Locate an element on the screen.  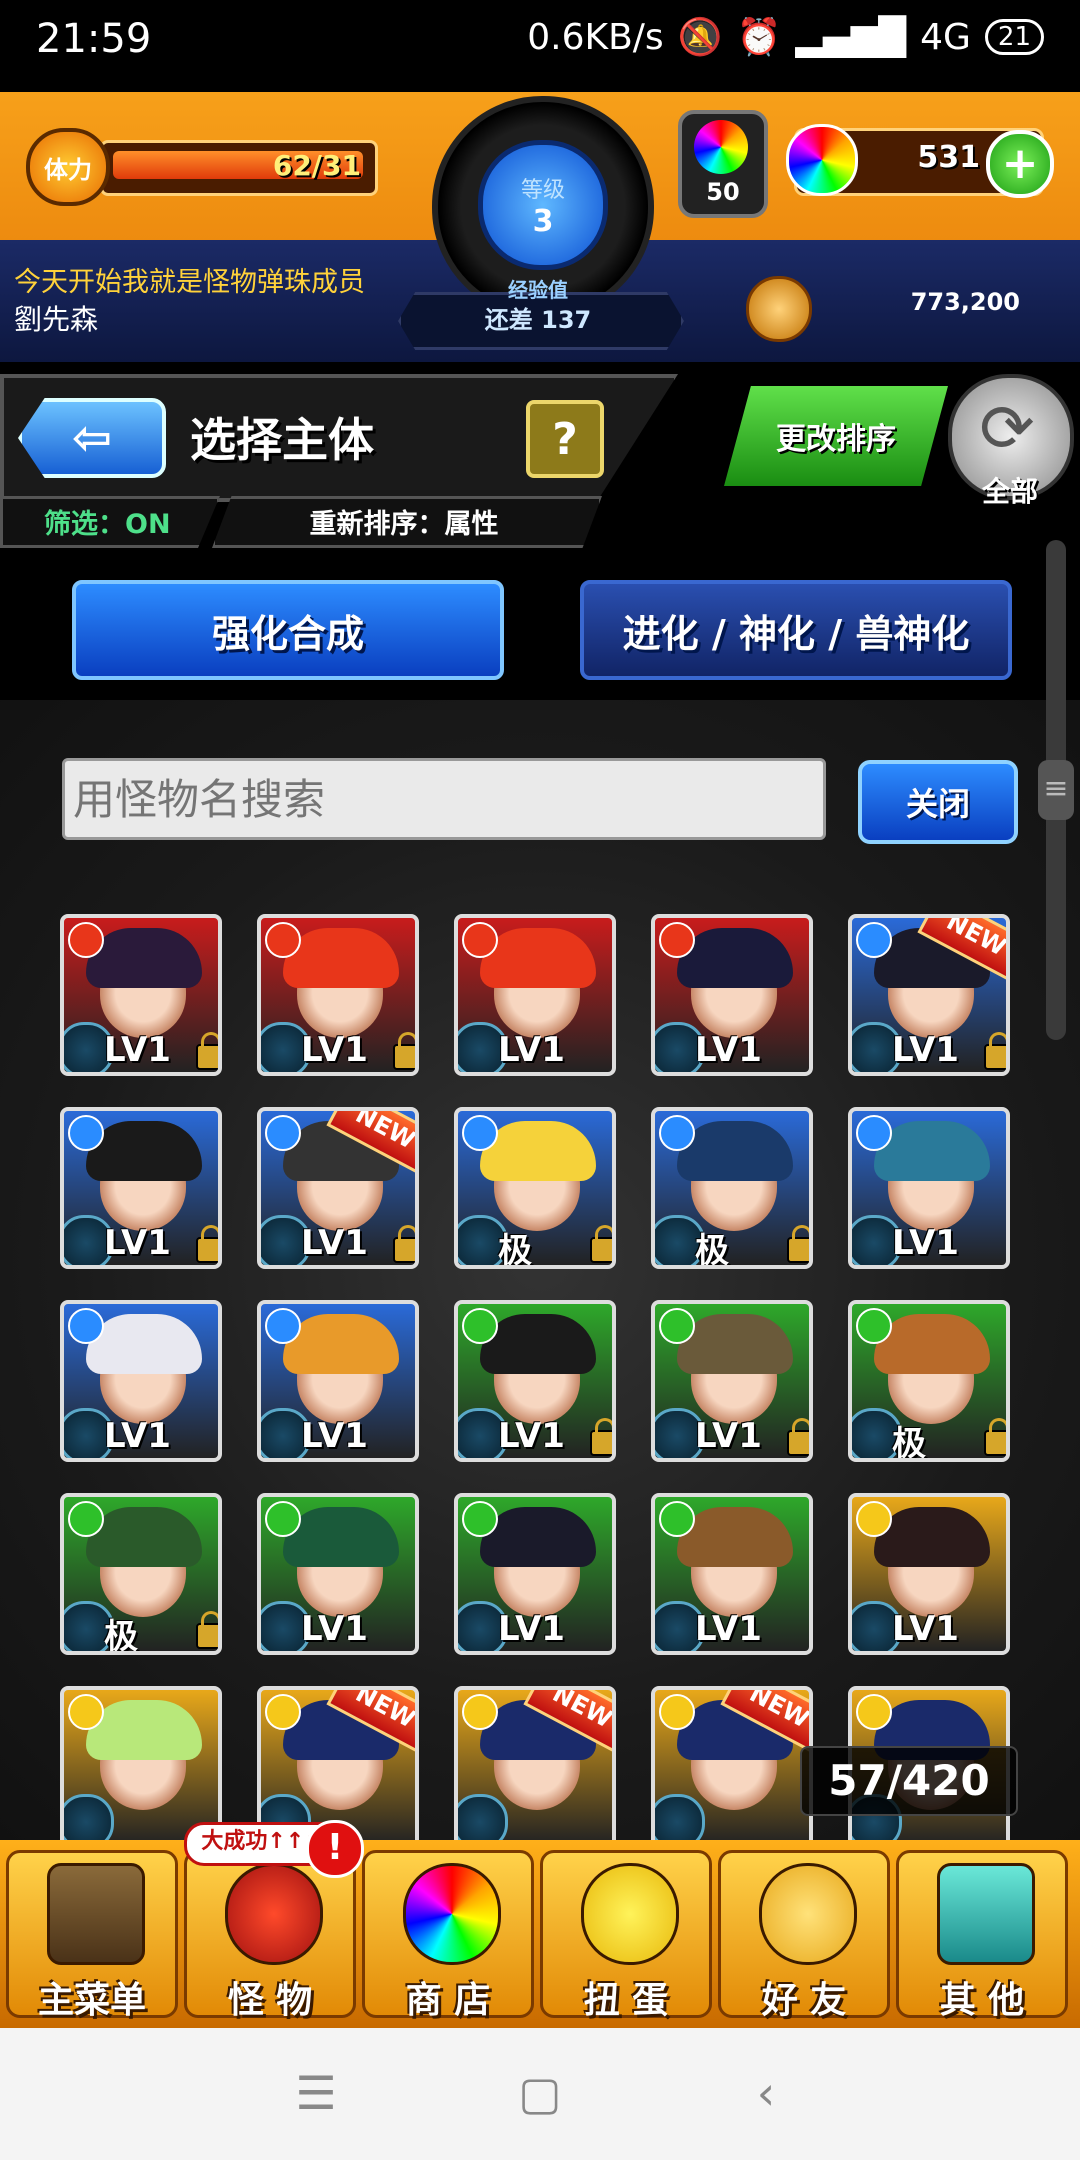
exp-label: 经验值 is located at coordinates (538, 290).